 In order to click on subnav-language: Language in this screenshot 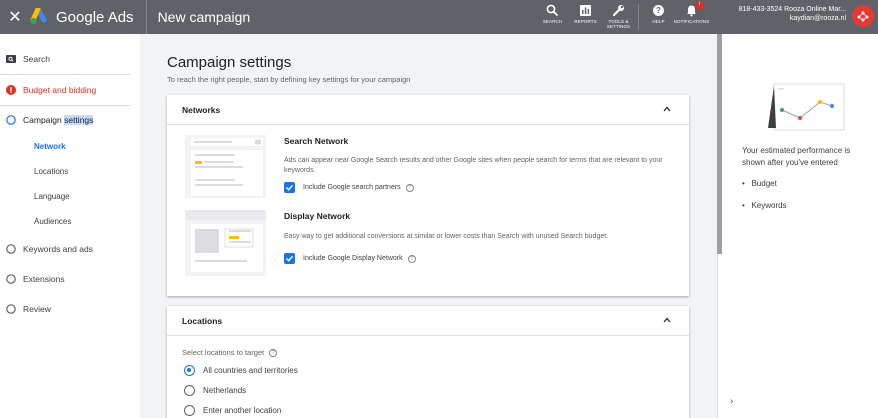, I will do `click(52, 196)`.